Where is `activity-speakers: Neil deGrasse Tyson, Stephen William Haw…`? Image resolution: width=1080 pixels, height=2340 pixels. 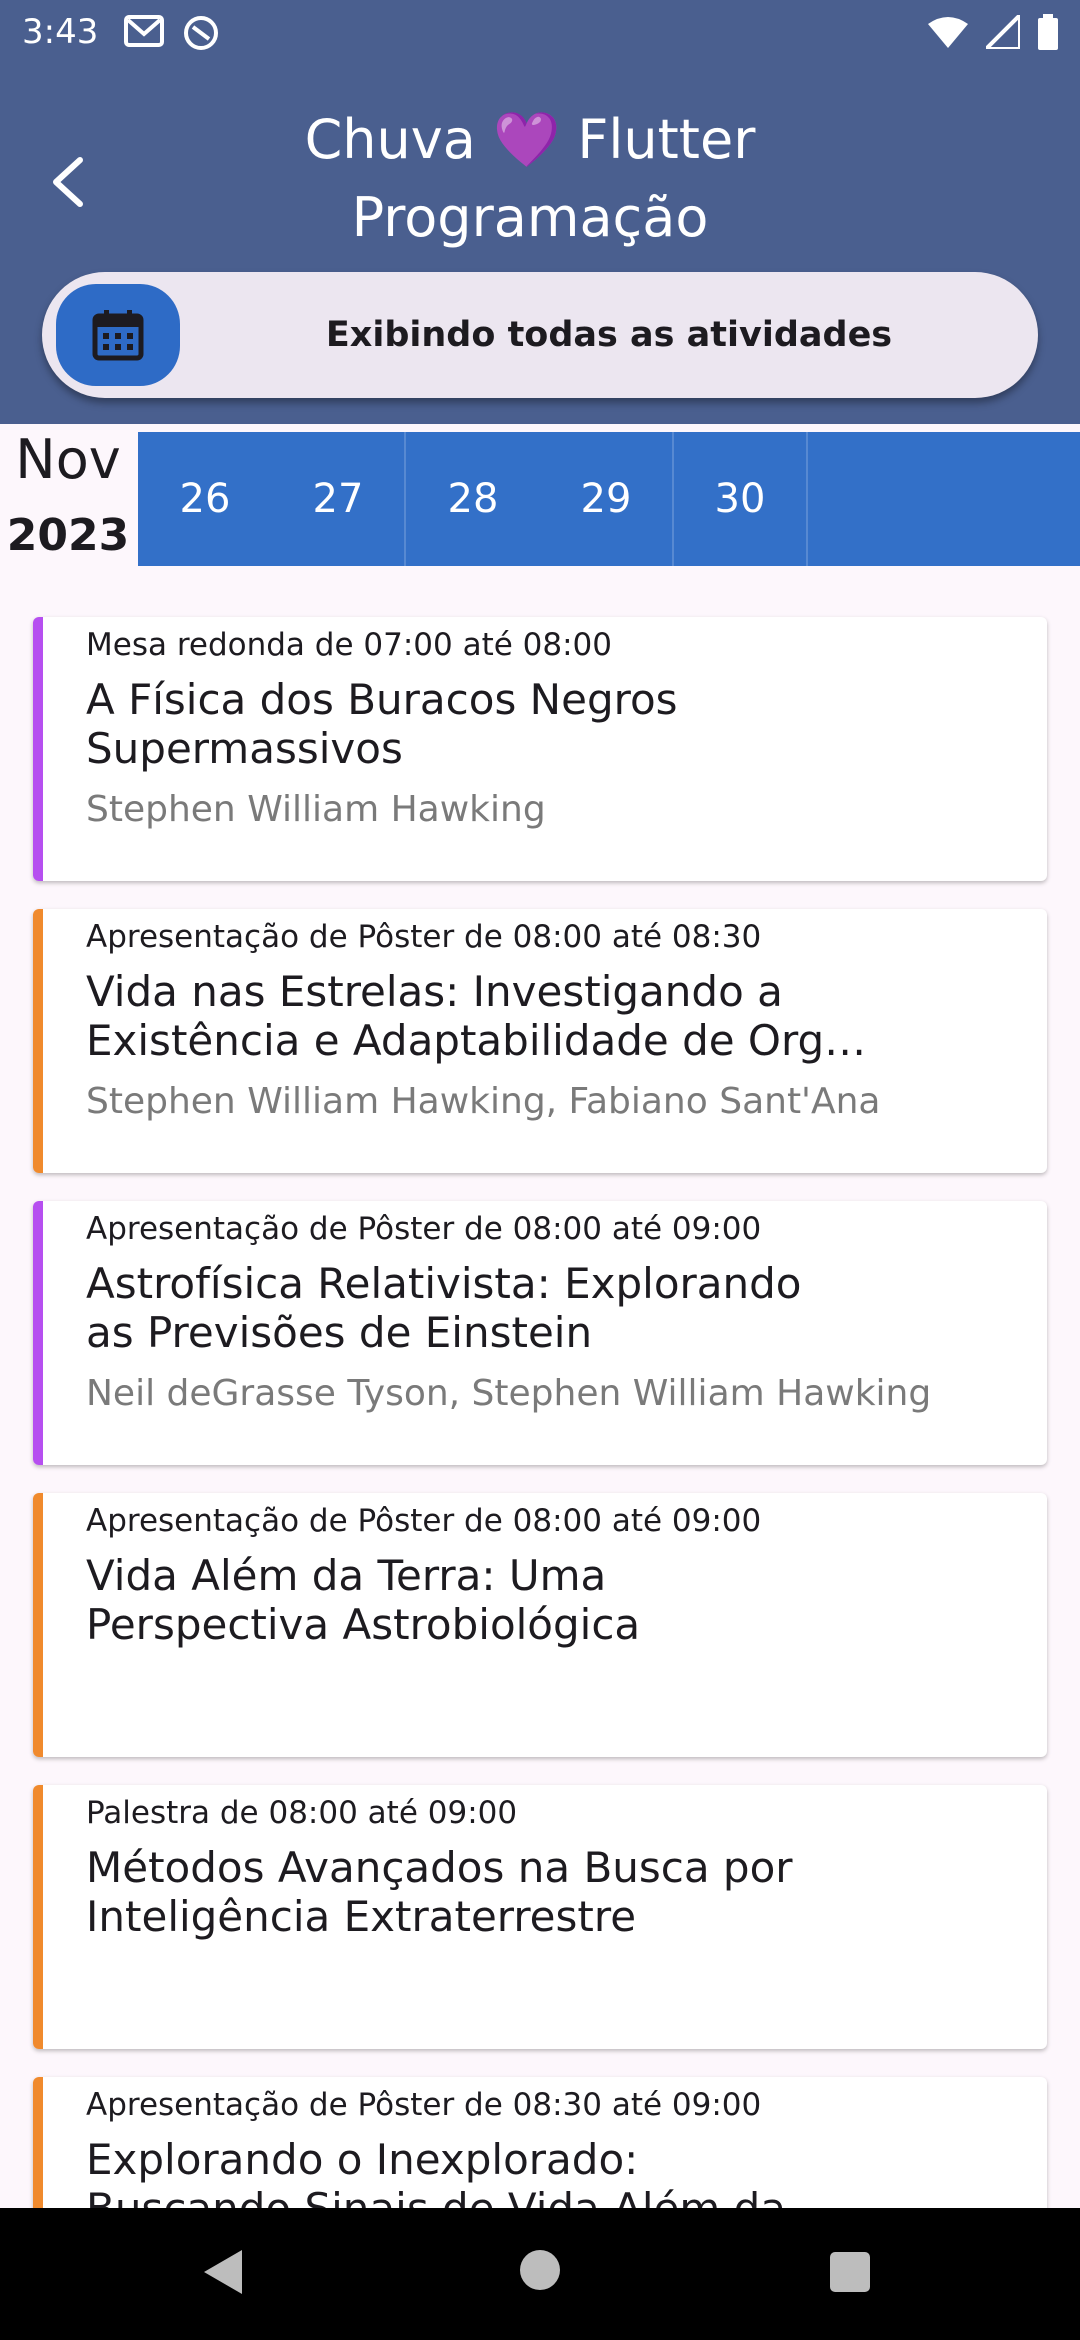 activity-speakers: Neil deGrasse Tyson, Stephen William Haw… is located at coordinates (509, 1393).